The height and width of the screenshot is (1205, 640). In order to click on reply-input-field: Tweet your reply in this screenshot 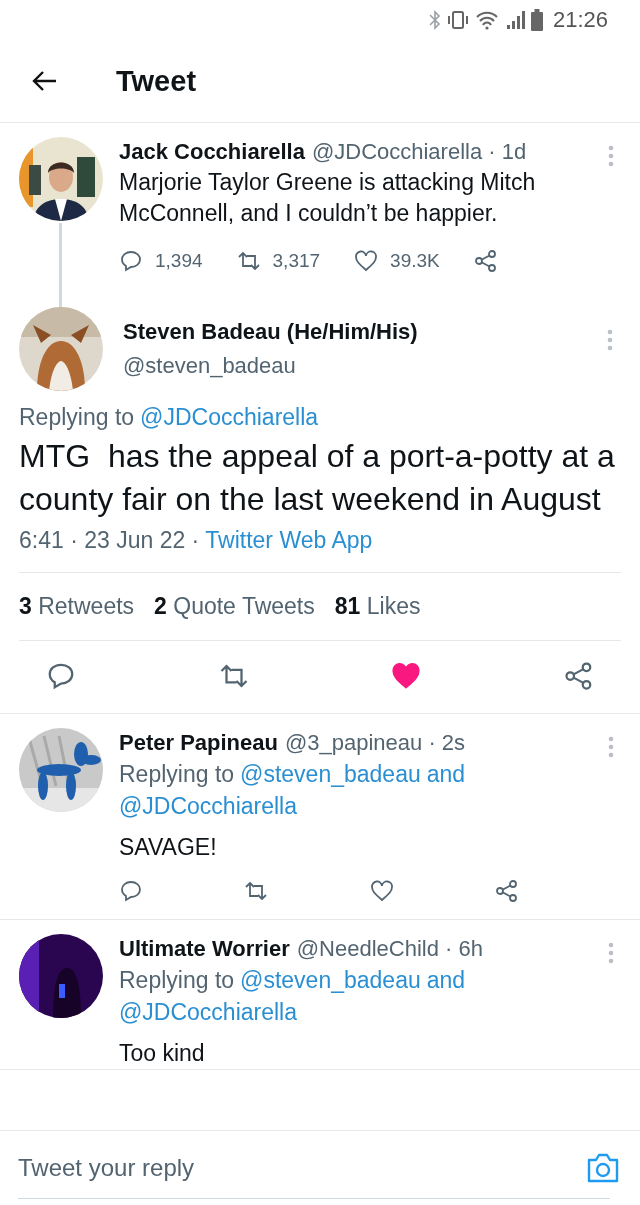, I will do `click(302, 1168)`.